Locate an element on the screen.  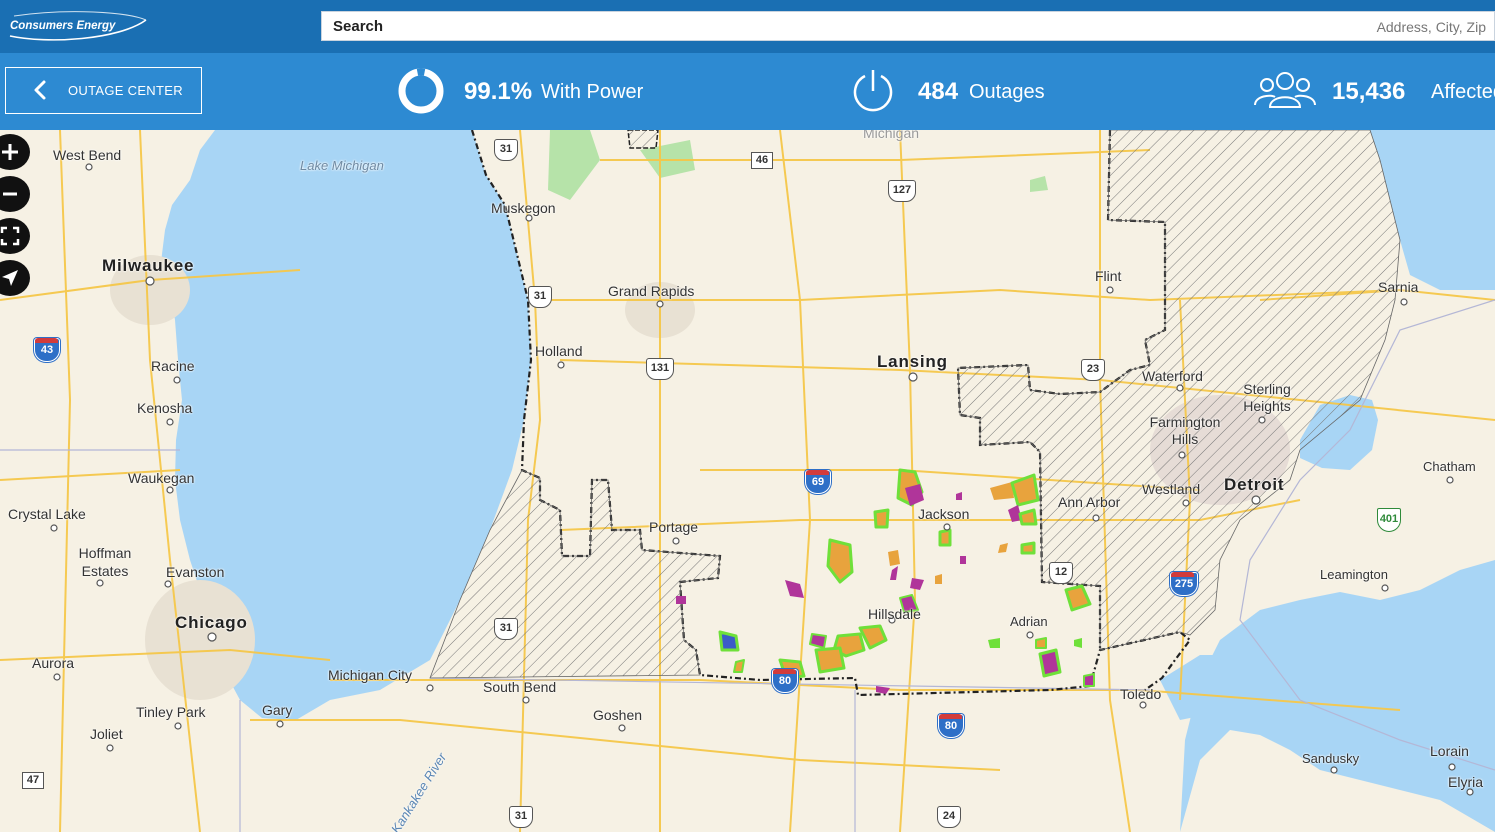
top-bar: Consumers Energy Search is located at coordinates (747, 26).